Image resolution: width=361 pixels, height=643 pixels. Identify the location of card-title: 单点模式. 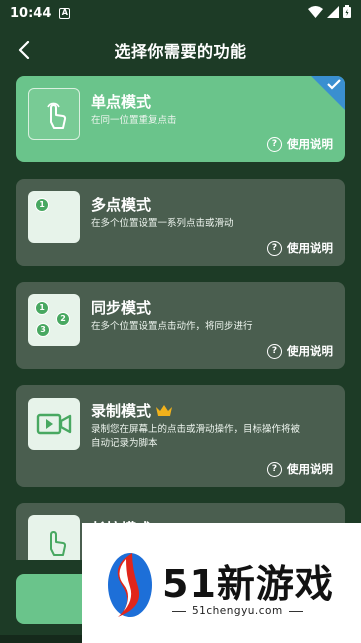
(121, 102).